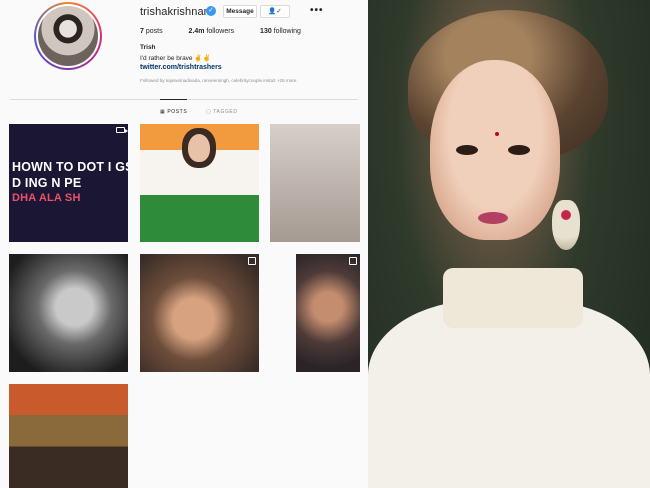  Describe the element at coordinates (122, 130) in the screenshot. I see `video-icon` at that location.